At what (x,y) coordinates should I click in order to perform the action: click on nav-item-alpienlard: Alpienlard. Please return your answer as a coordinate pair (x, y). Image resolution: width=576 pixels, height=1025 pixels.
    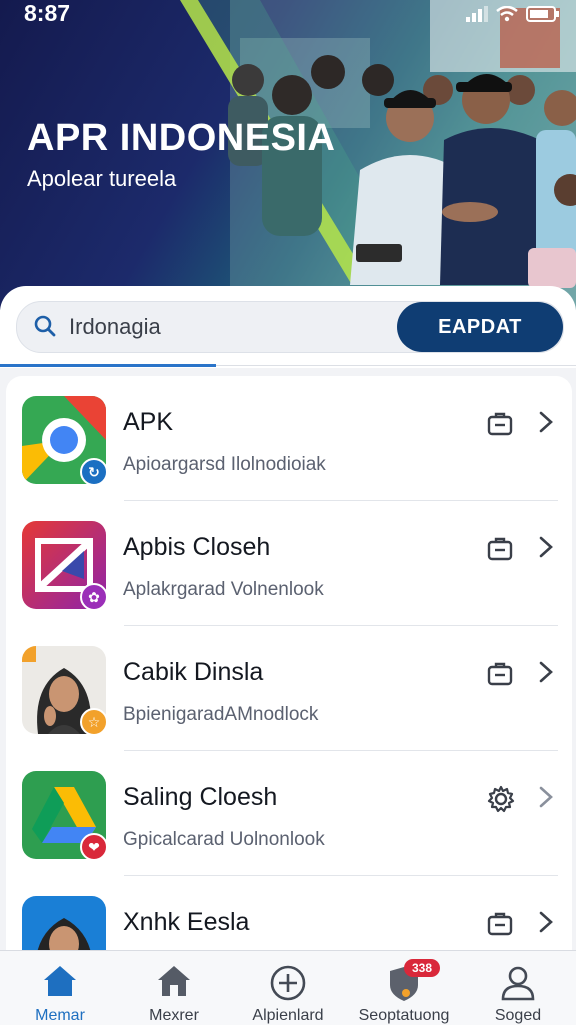
    Looking at the image, I should click on (288, 988).